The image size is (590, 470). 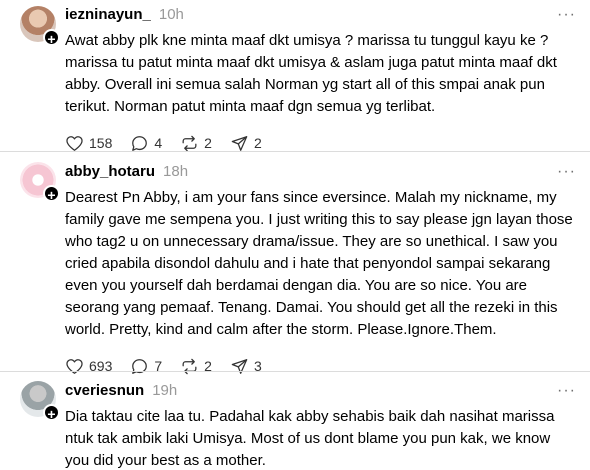 I want to click on repost-button: 2, so click(x=196, y=143).